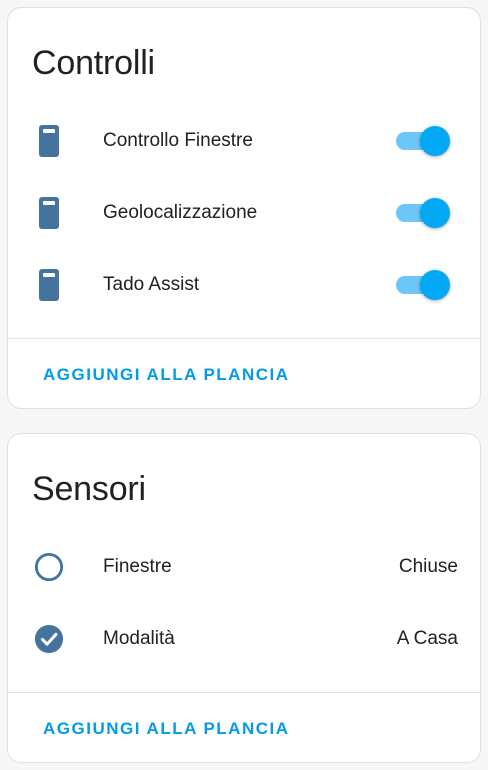 This screenshot has height=770, width=488. Describe the element at coordinates (49, 567) in the screenshot. I see `circle-outline-icon` at that location.